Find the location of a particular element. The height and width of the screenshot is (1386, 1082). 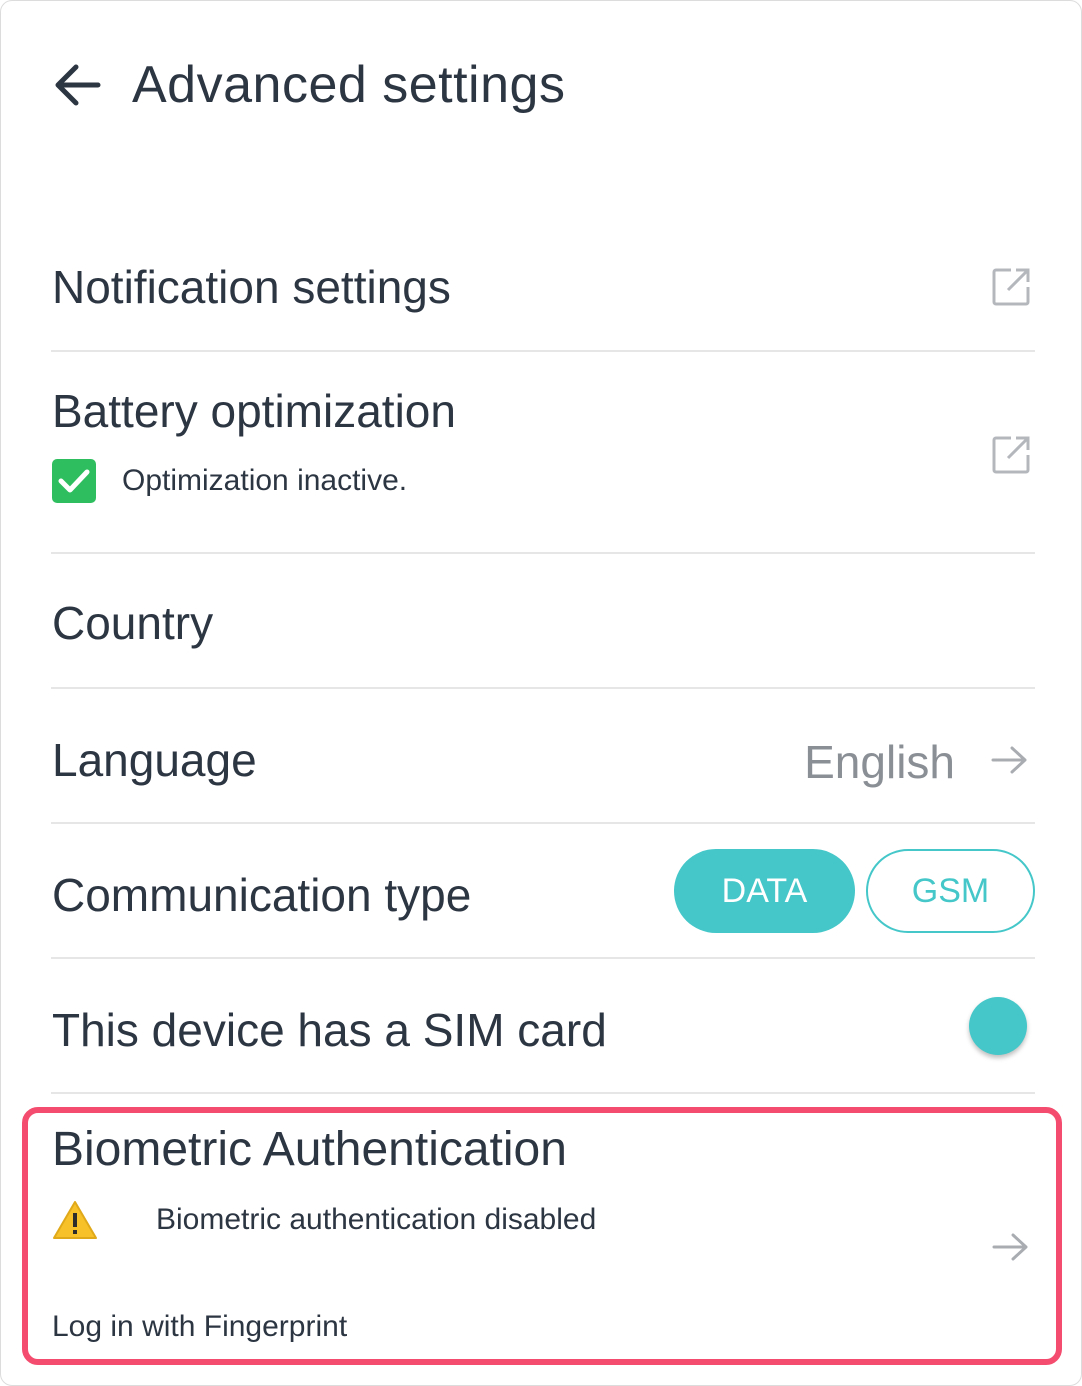

warning-icon is located at coordinates (75, 1220).